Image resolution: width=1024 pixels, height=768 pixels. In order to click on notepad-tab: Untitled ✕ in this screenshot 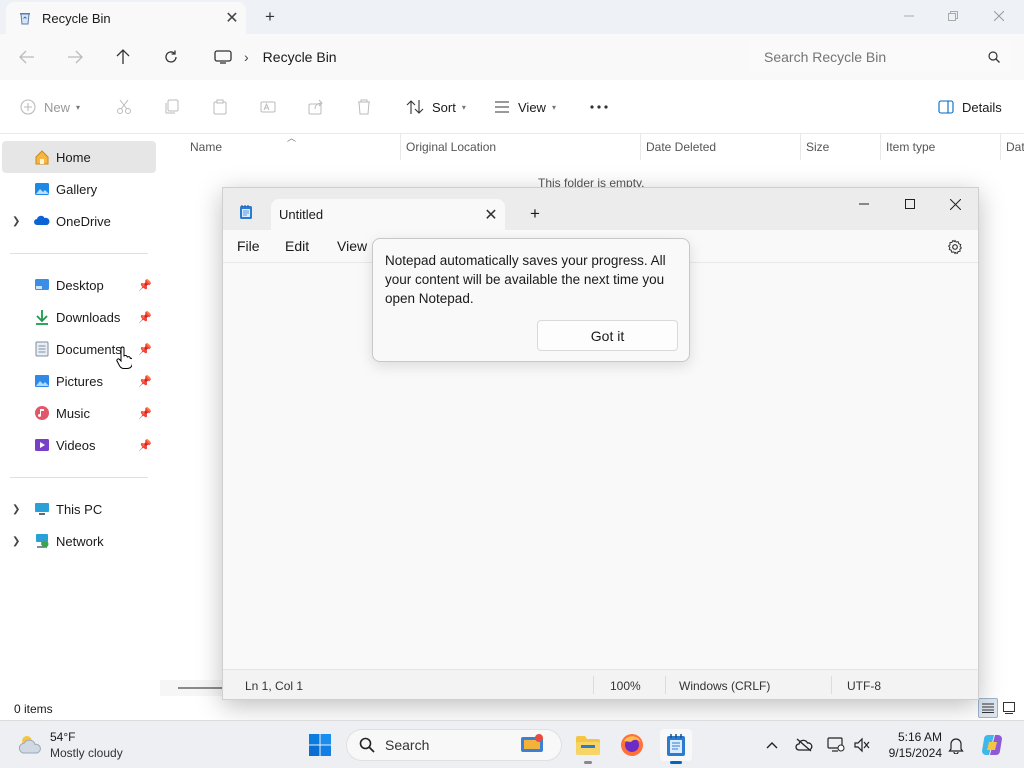, I will do `click(388, 214)`.